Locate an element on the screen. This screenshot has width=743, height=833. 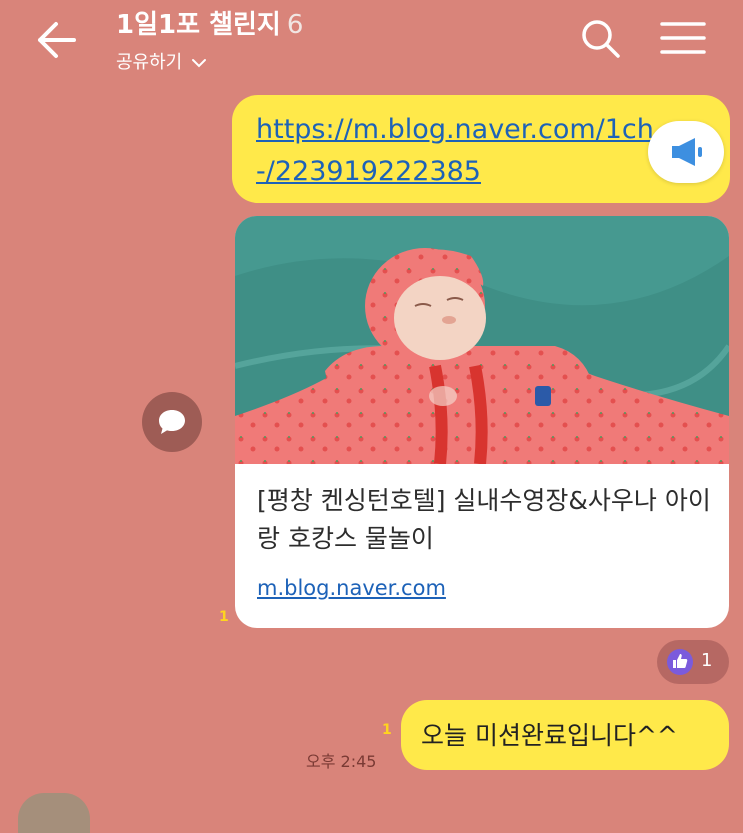
preview-title: [평창 켄싱턴호텔] 실내수영장&사우나 아이랑 호캉스 물놀이 is located at coordinates (484, 519).